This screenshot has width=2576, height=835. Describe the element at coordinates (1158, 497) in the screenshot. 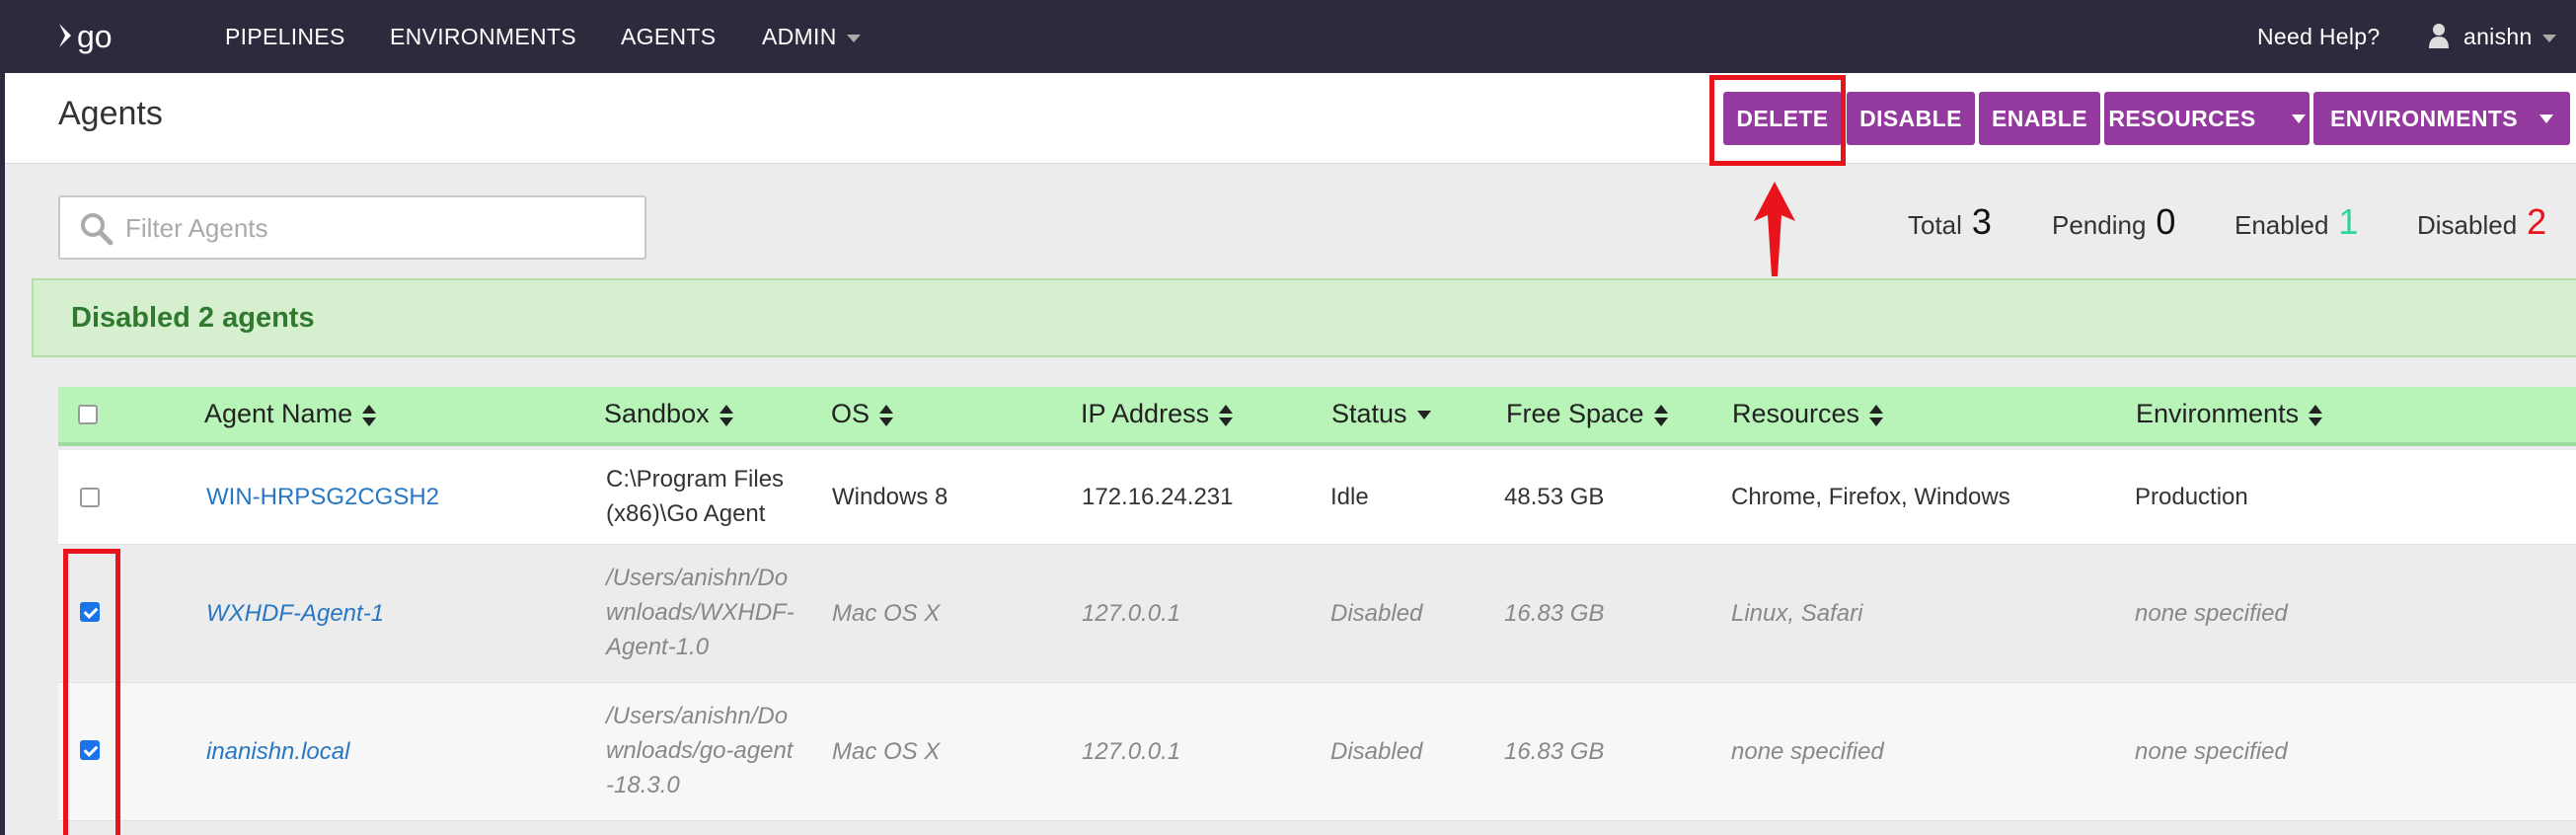

I see `ip-cell: 172.16.24.231` at that location.